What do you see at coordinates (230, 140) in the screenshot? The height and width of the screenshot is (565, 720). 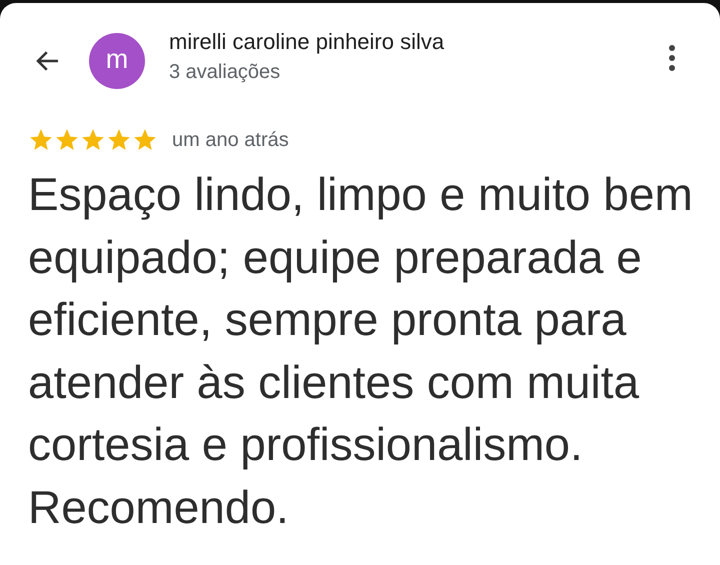 I see `review-time: um ano atrás` at bounding box center [230, 140].